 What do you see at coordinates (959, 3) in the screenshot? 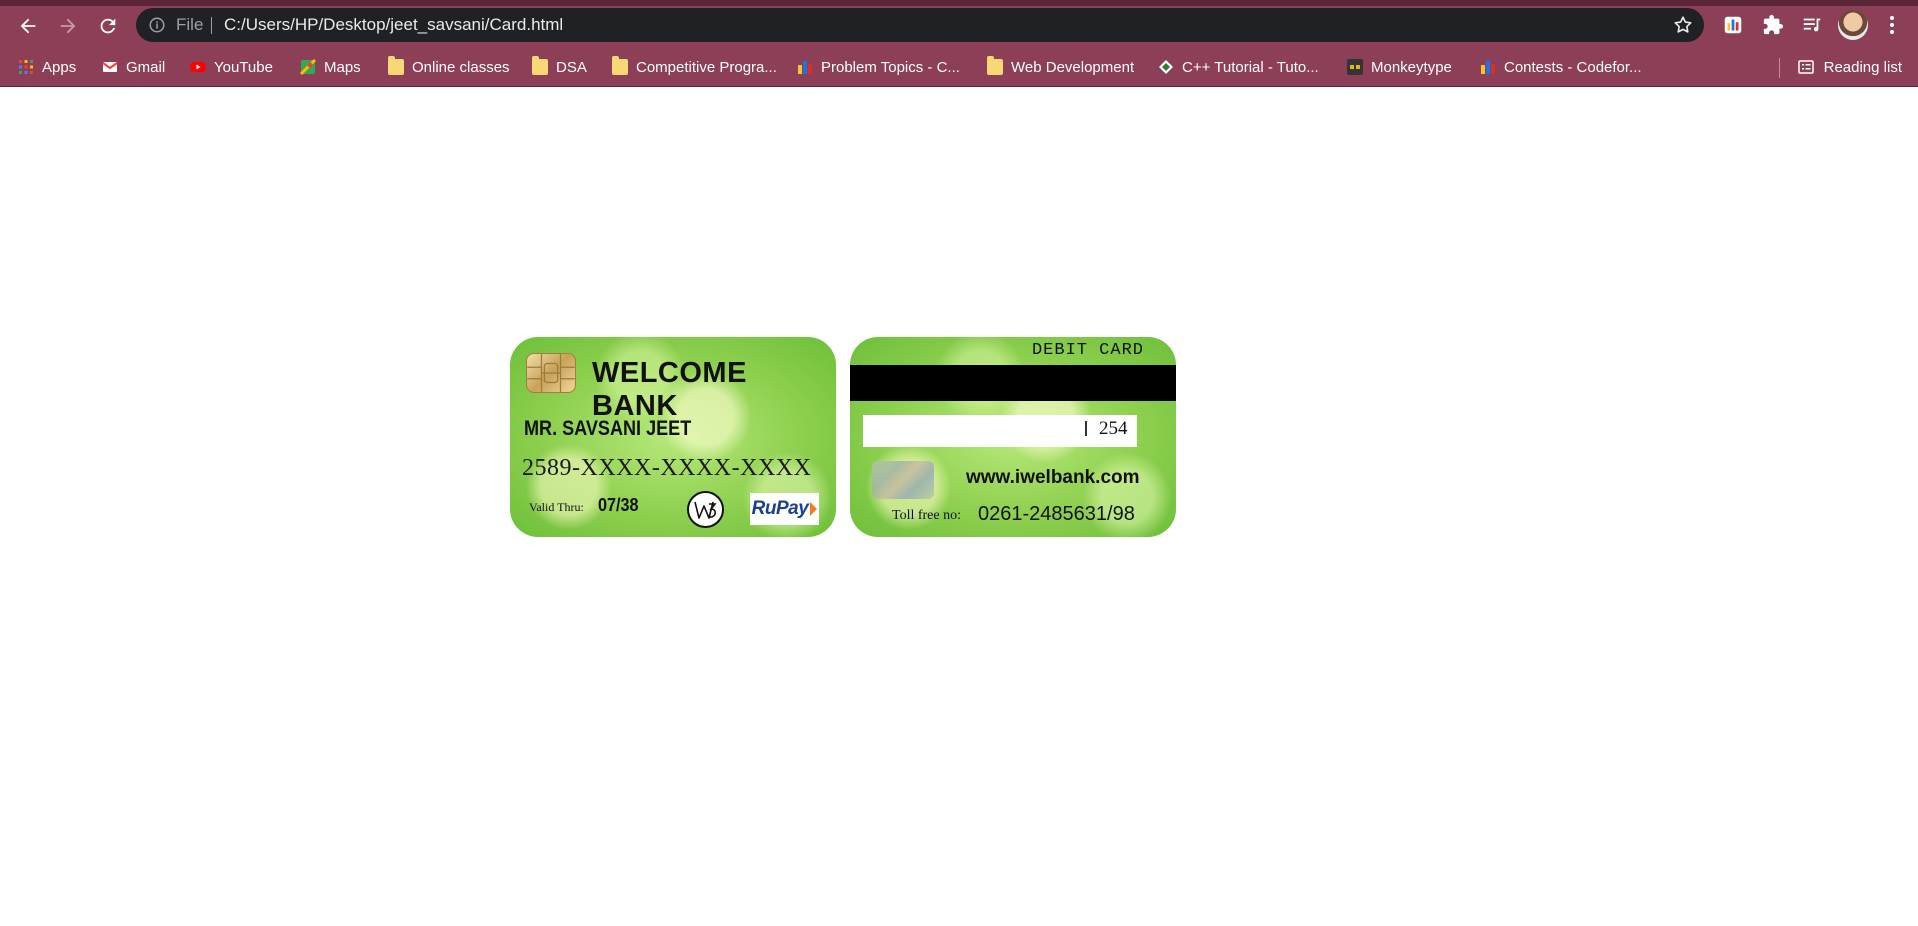
I see `tab-strip-edge` at bounding box center [959, 3].